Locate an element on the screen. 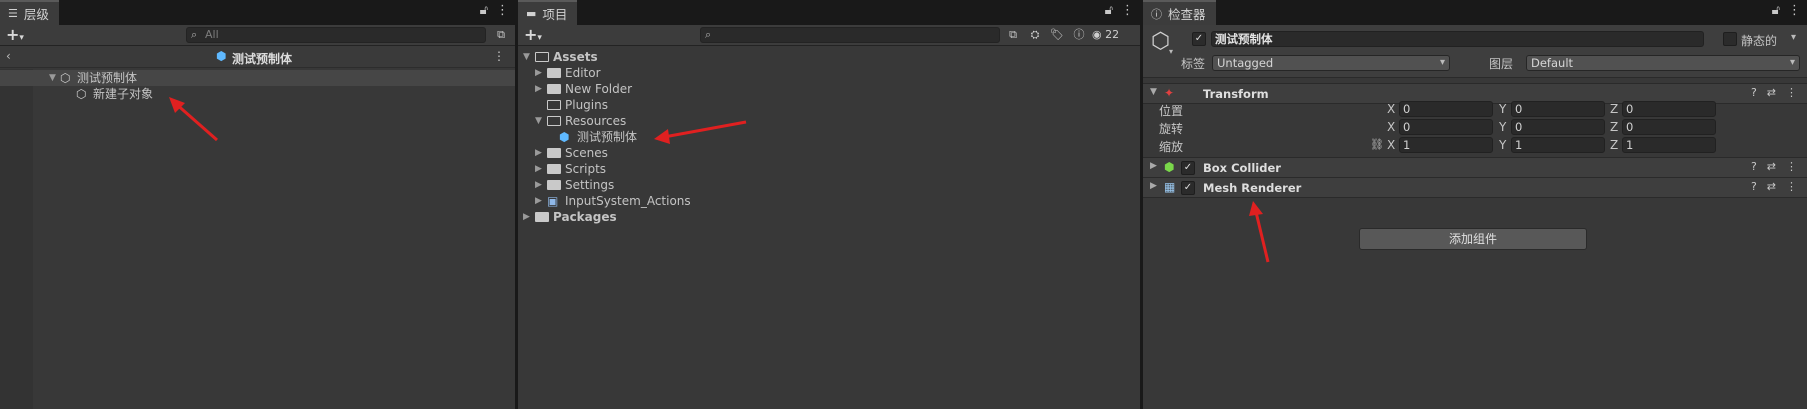 The width and height of the screenshot is (1807, 409). component-header: ▶ ⬢ ✓ Box Collider ? ⇄ ⋮ is located at coordinates (1475, 167).